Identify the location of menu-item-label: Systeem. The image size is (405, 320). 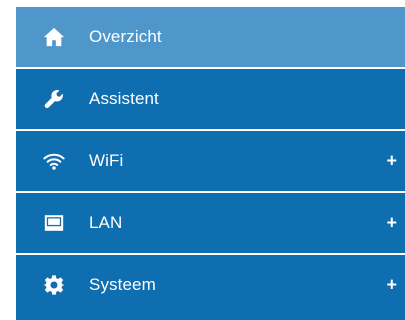
(122, 284).